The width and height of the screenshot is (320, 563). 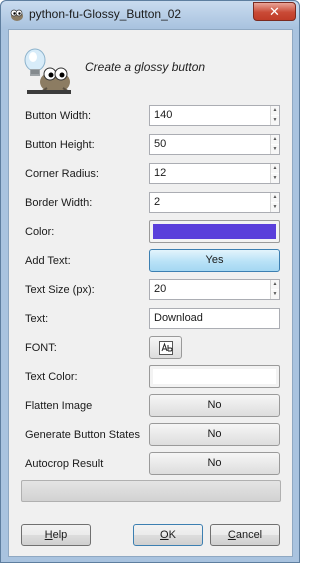 What do you see at coordinates (41, 348) in the screenshot?
I see `font-label: FONT:` at bounding box center [41, 348].